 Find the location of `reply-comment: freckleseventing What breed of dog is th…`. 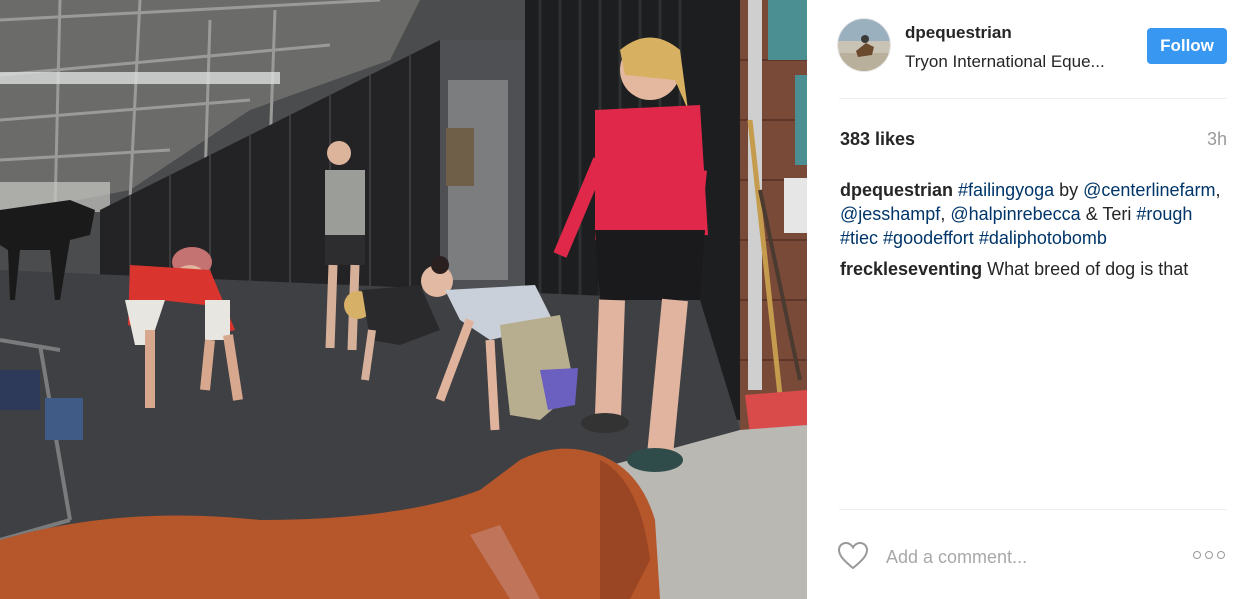

reply-comment: freckleseventing What breed of dog is th… is located at coordinates (1037, 269).